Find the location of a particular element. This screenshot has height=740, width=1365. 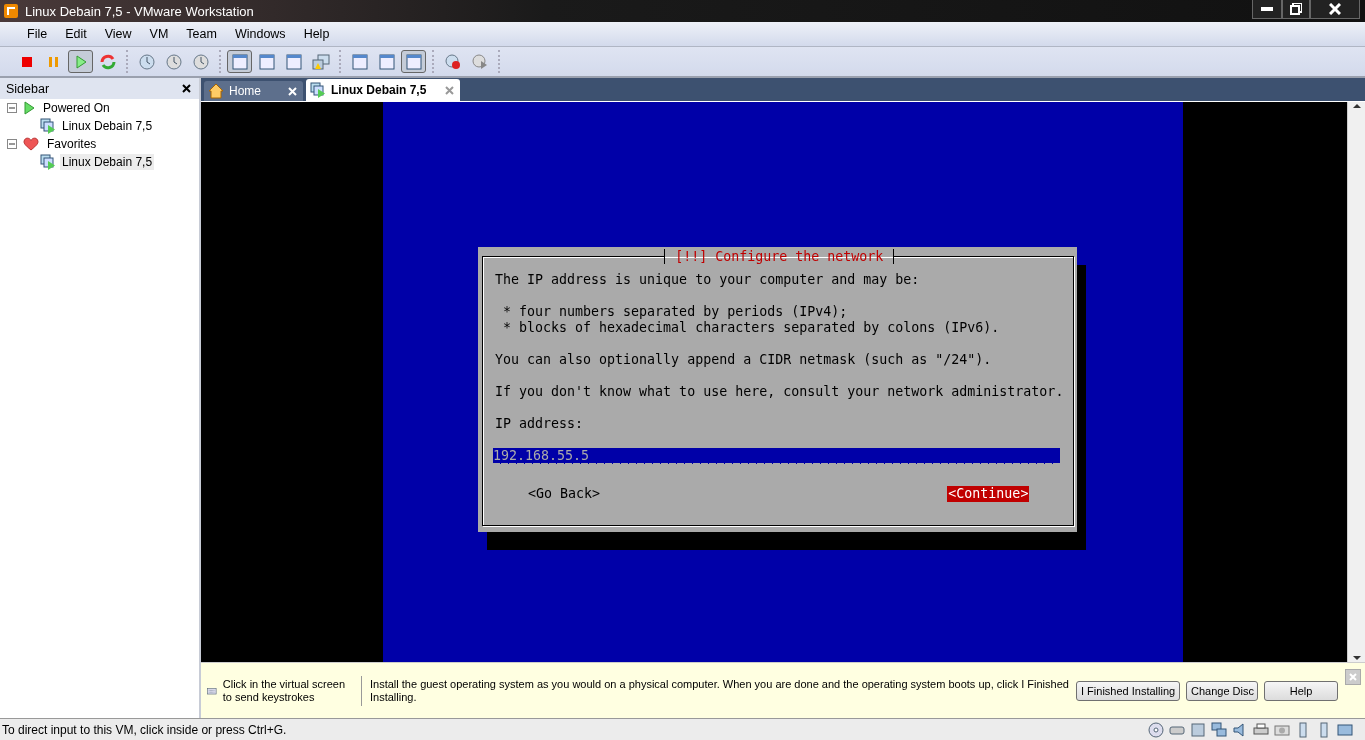

menu-item: View is located at coordinates (118, 34).